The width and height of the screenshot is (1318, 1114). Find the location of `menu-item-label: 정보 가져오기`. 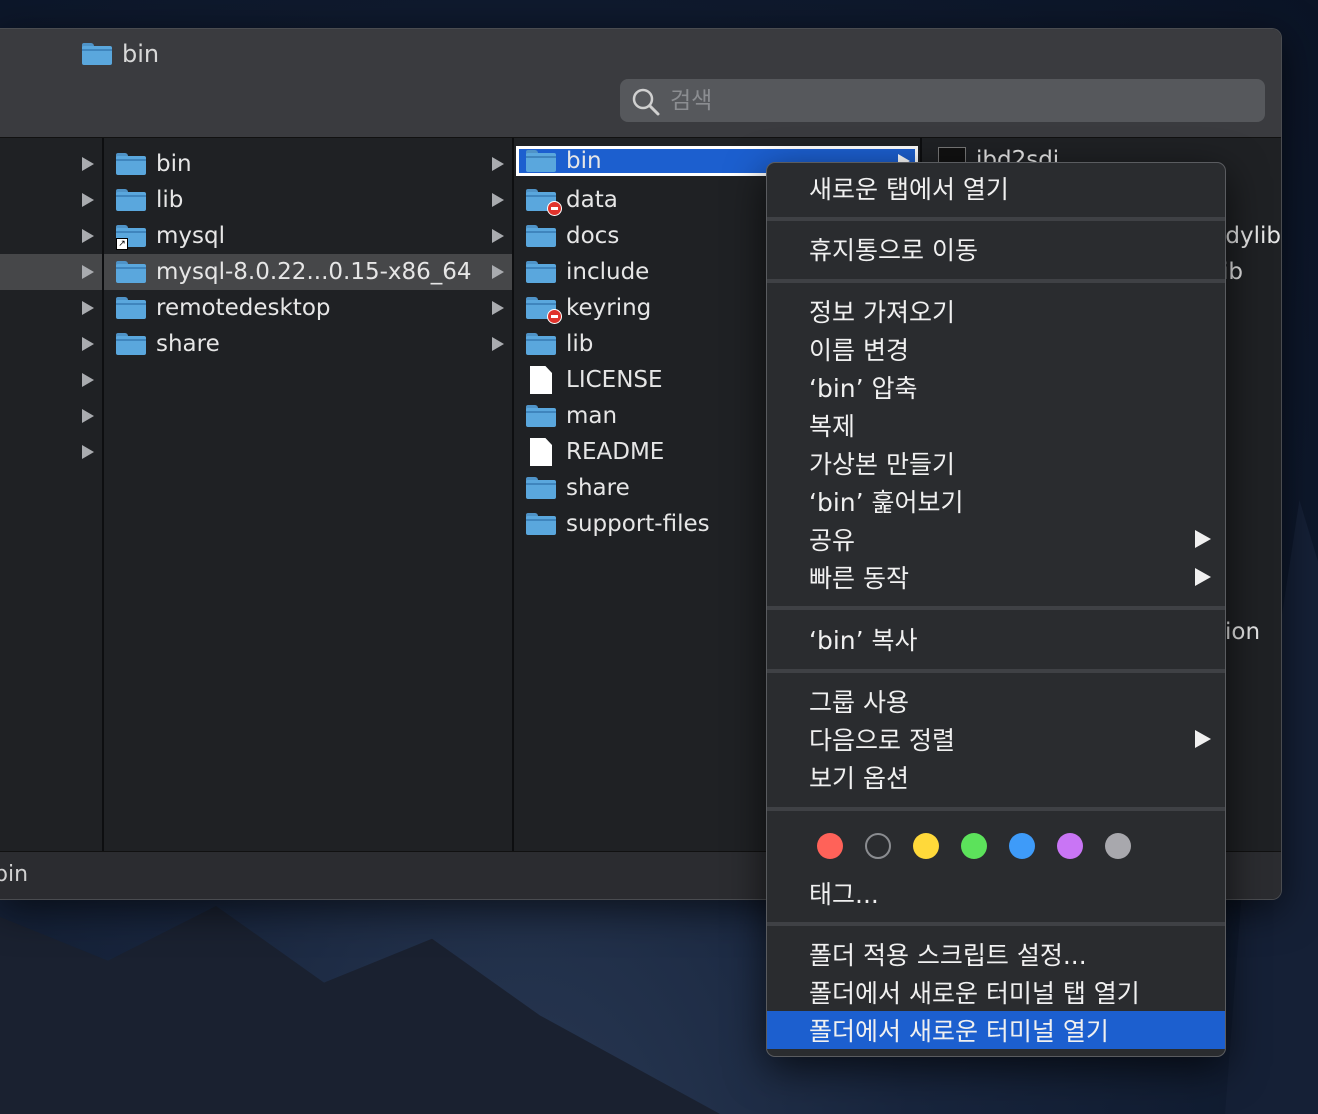

menu-item-label: 정보 가져오기 is located at coordinates (882, 312).